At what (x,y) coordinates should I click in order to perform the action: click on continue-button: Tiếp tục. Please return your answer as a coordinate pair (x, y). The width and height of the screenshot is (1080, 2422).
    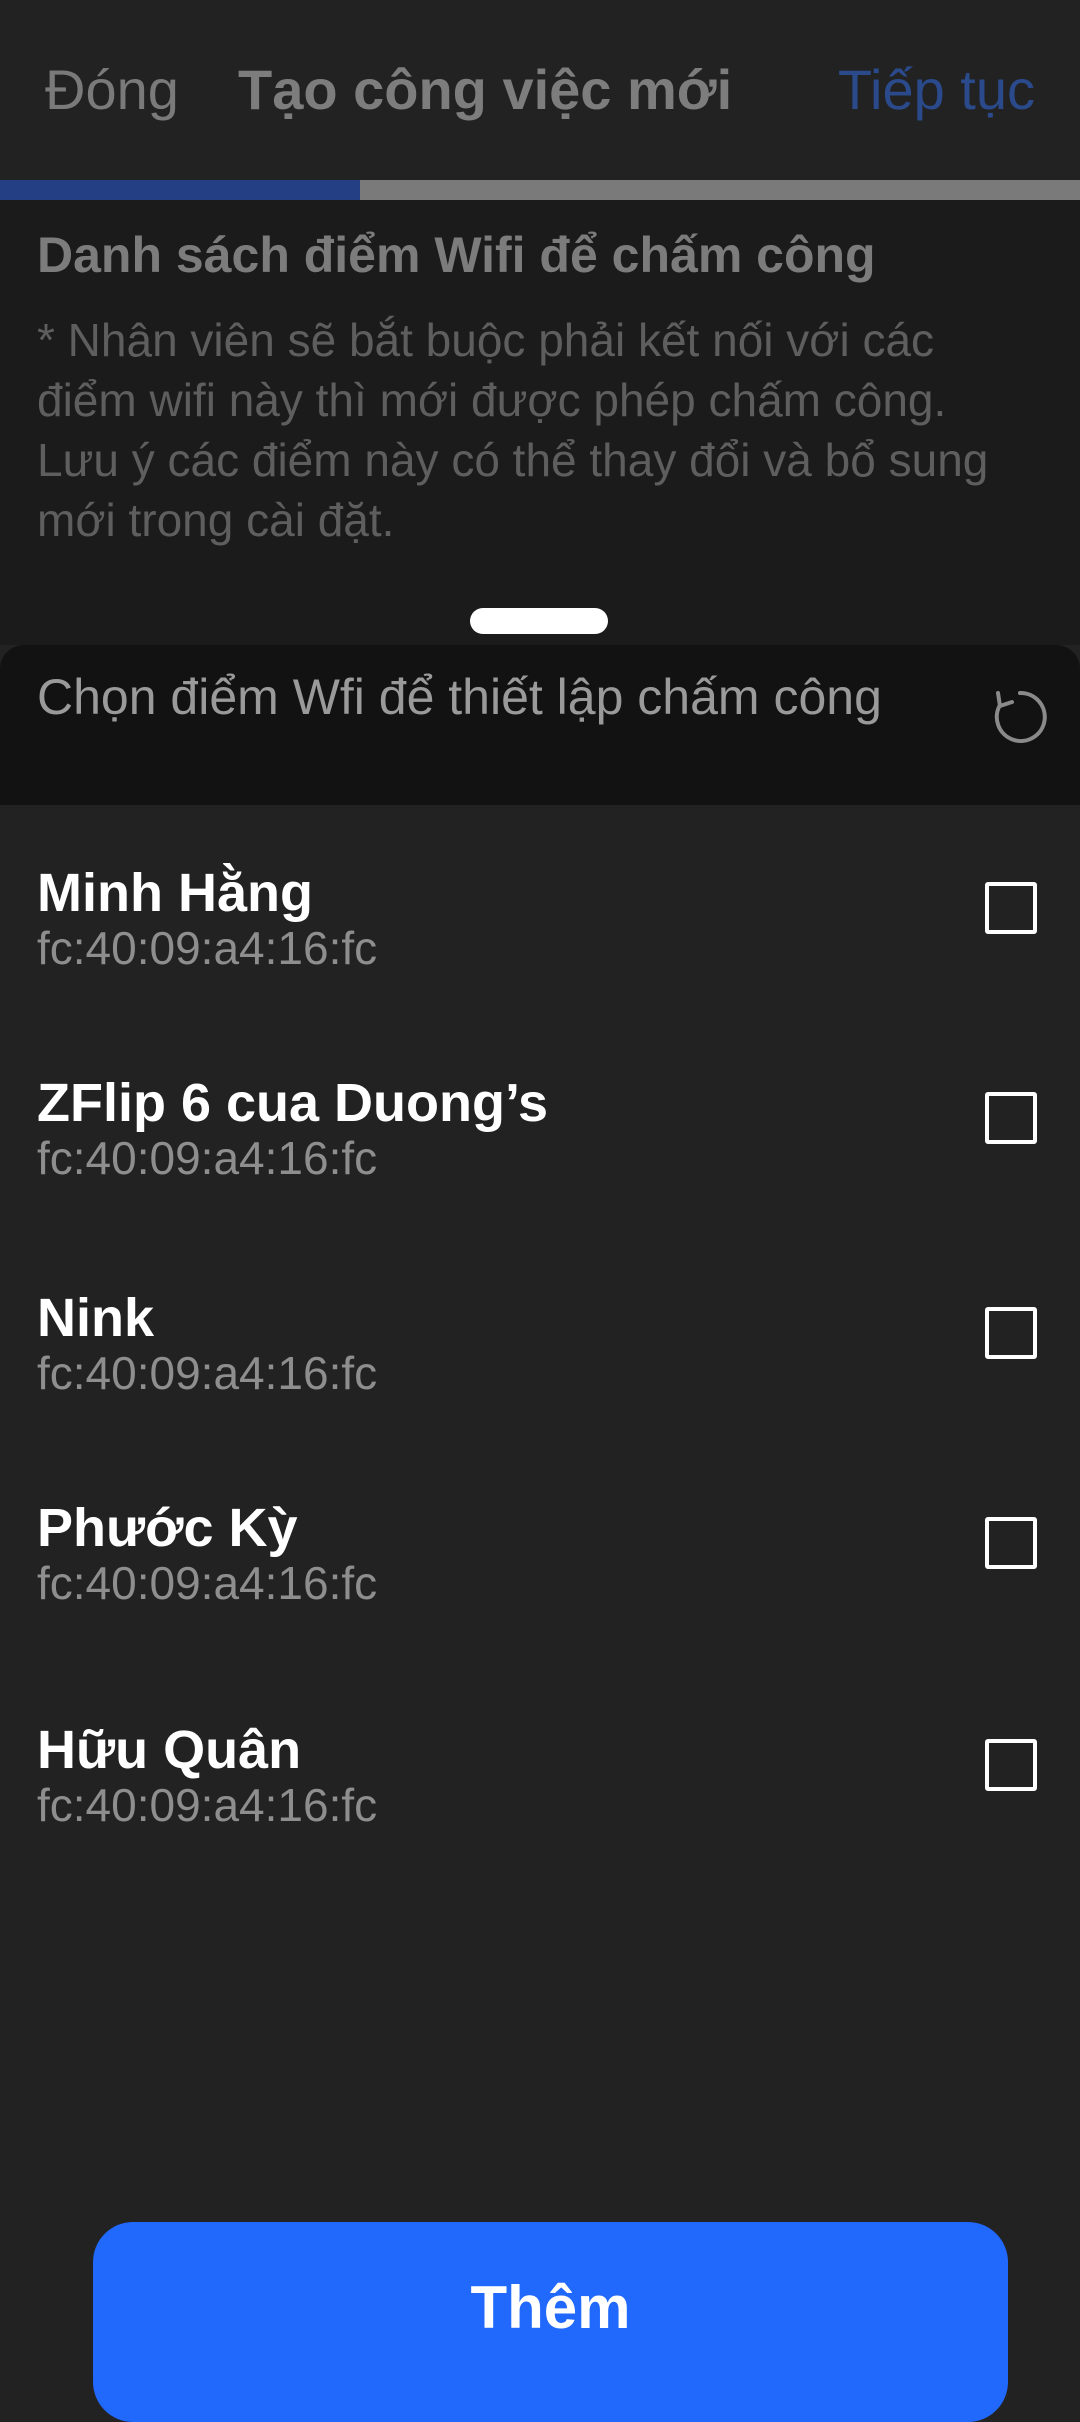
    Looking at the image, I should click on (936, 90).